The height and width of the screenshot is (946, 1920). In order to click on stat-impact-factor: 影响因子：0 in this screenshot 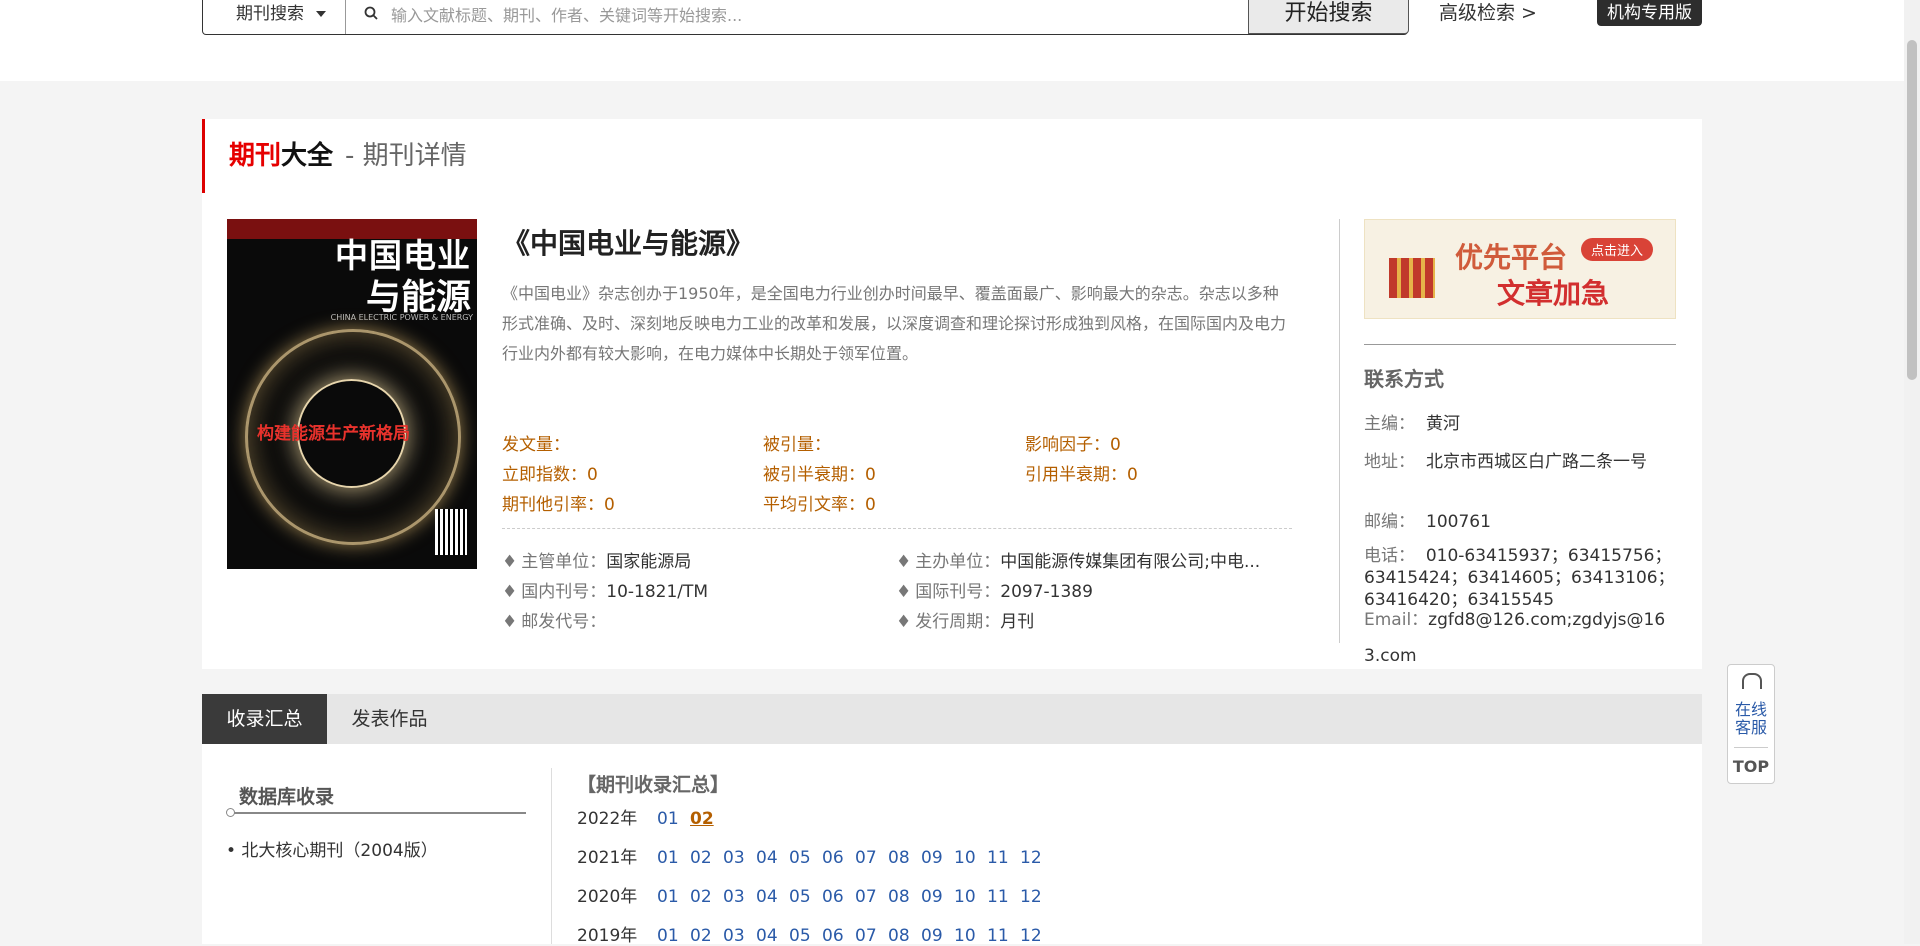, I will do `click(1073, 445)`.